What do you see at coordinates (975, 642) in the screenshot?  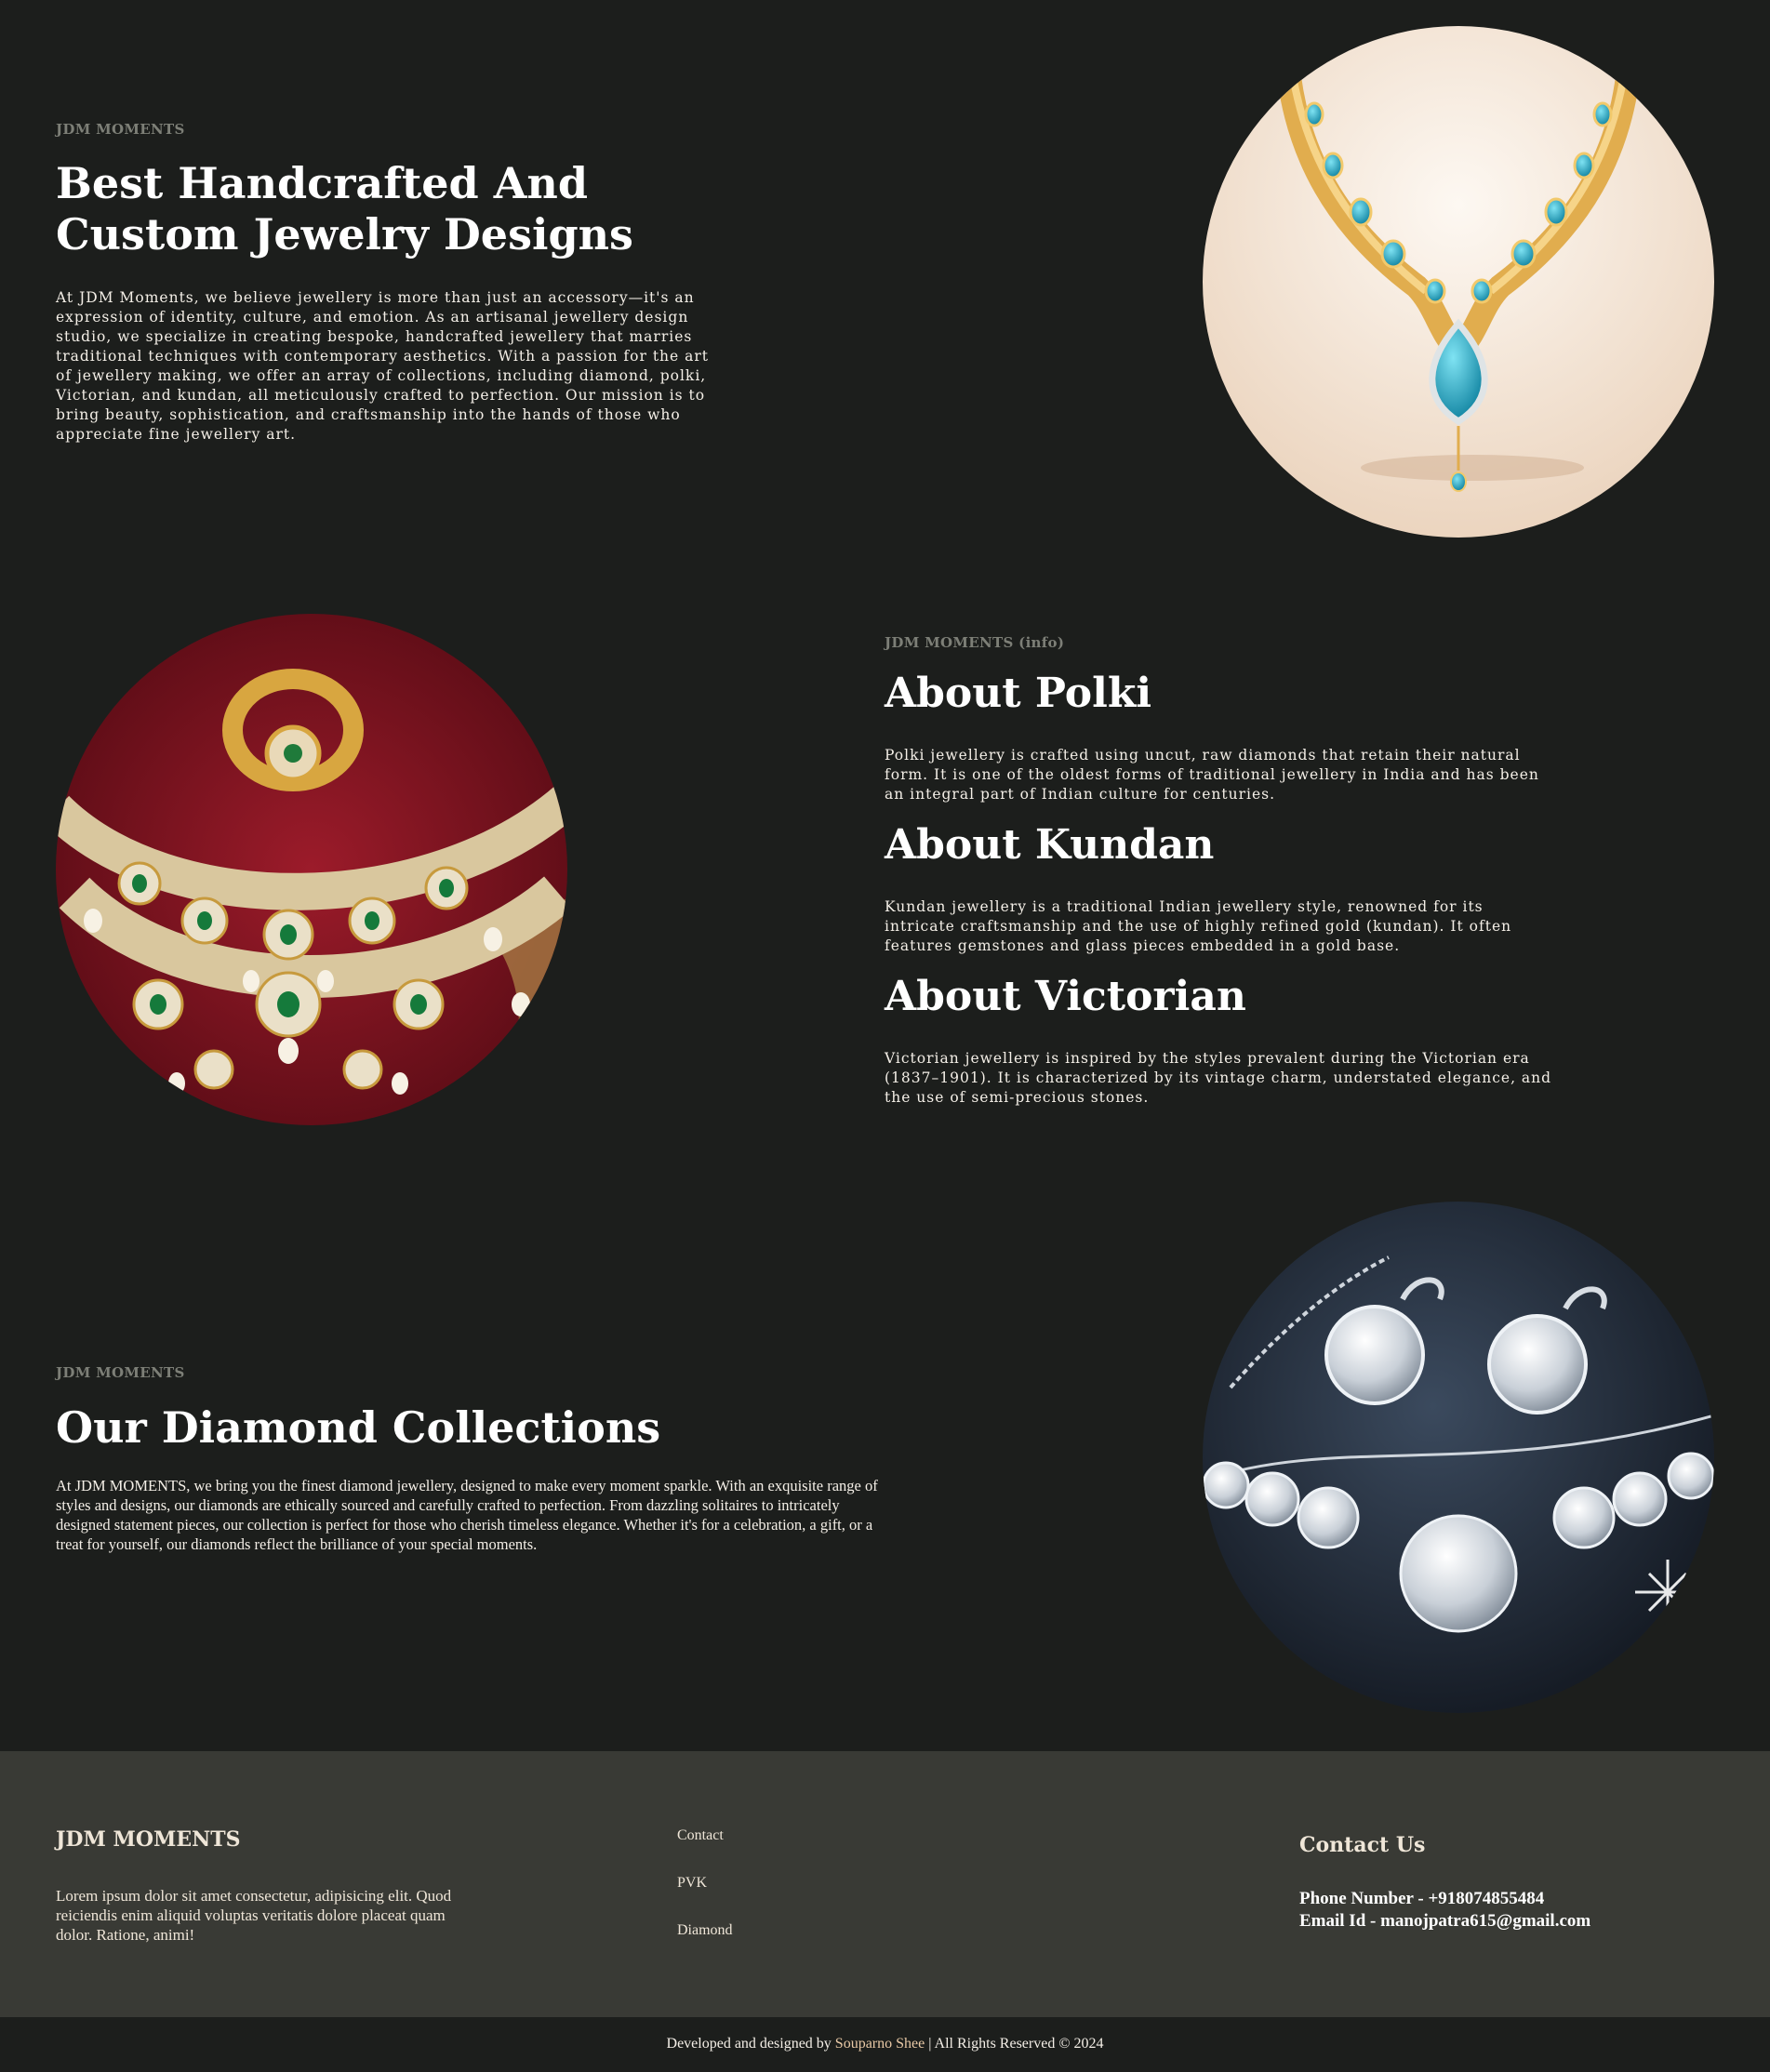 I see `info-eyebrow: JDM MOMENTS (info)` at bounding box center [975, 642].